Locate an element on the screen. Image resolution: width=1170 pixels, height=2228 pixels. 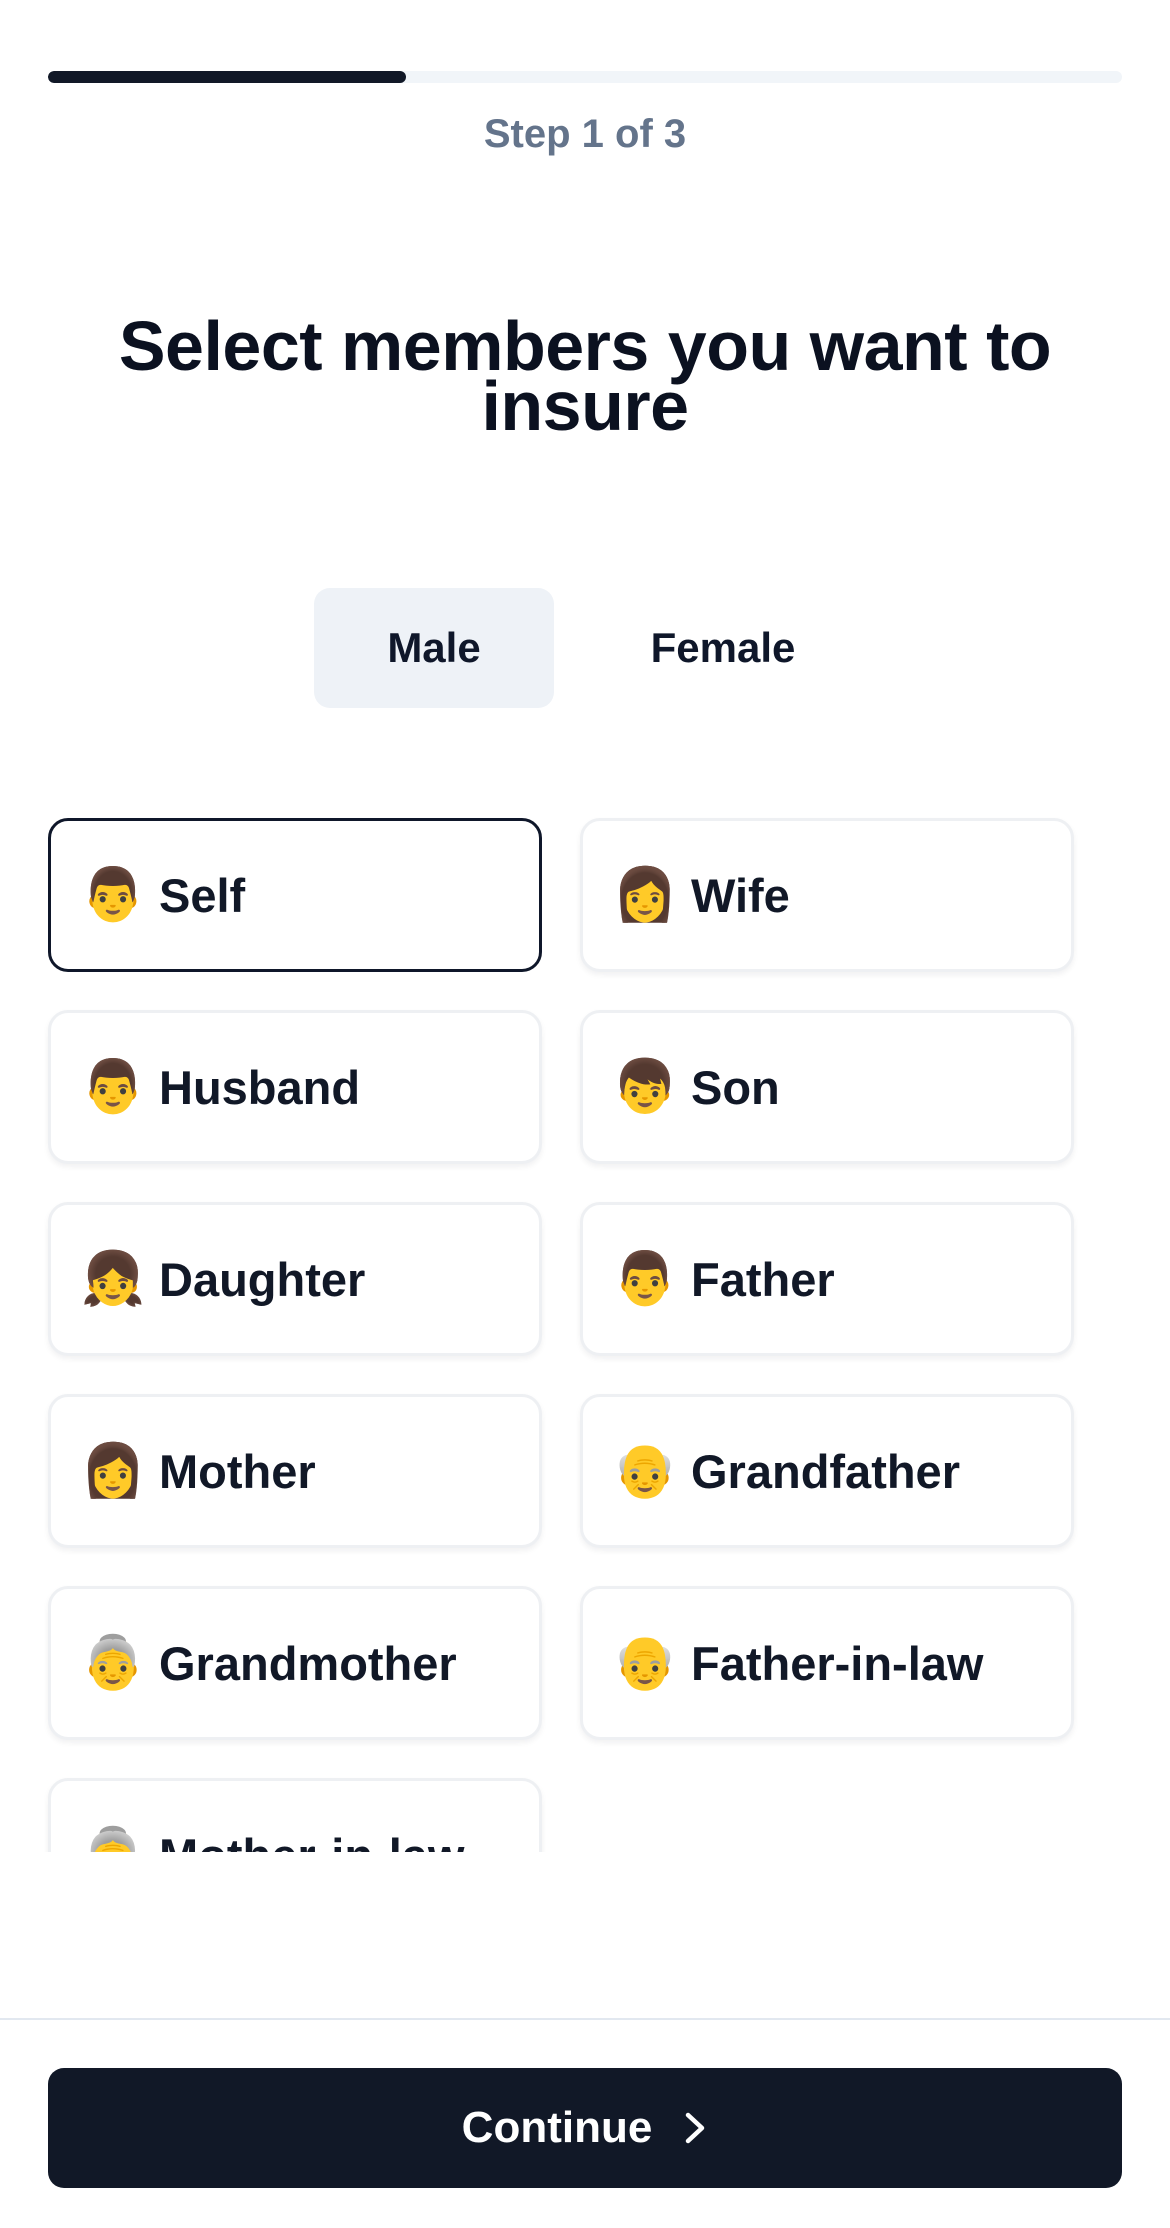
member-card: 👴 Father-in-law is located at coordinates (827, 1663).